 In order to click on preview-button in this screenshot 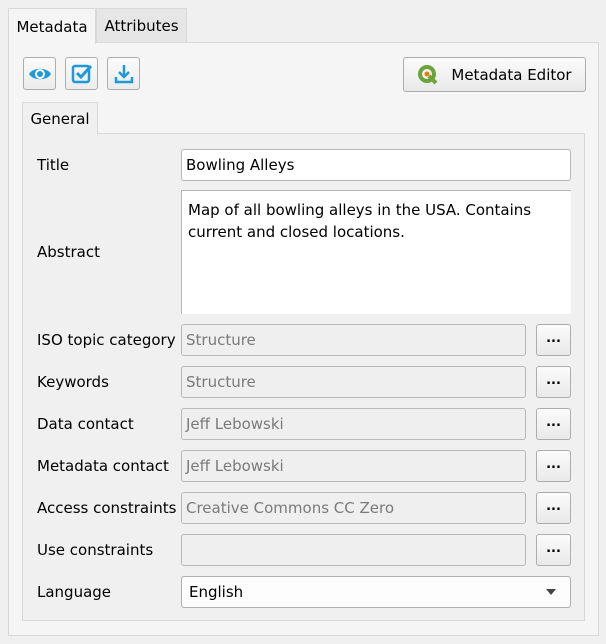, I will do `click(39, 73)`.